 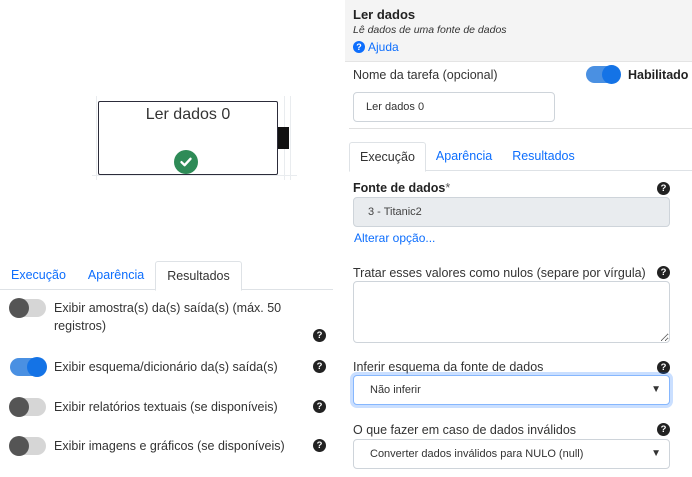 What do you see at coordinates (27, 407) in the screenshot?
I see `toggle-text-reports` at bounding box center [27, 407].